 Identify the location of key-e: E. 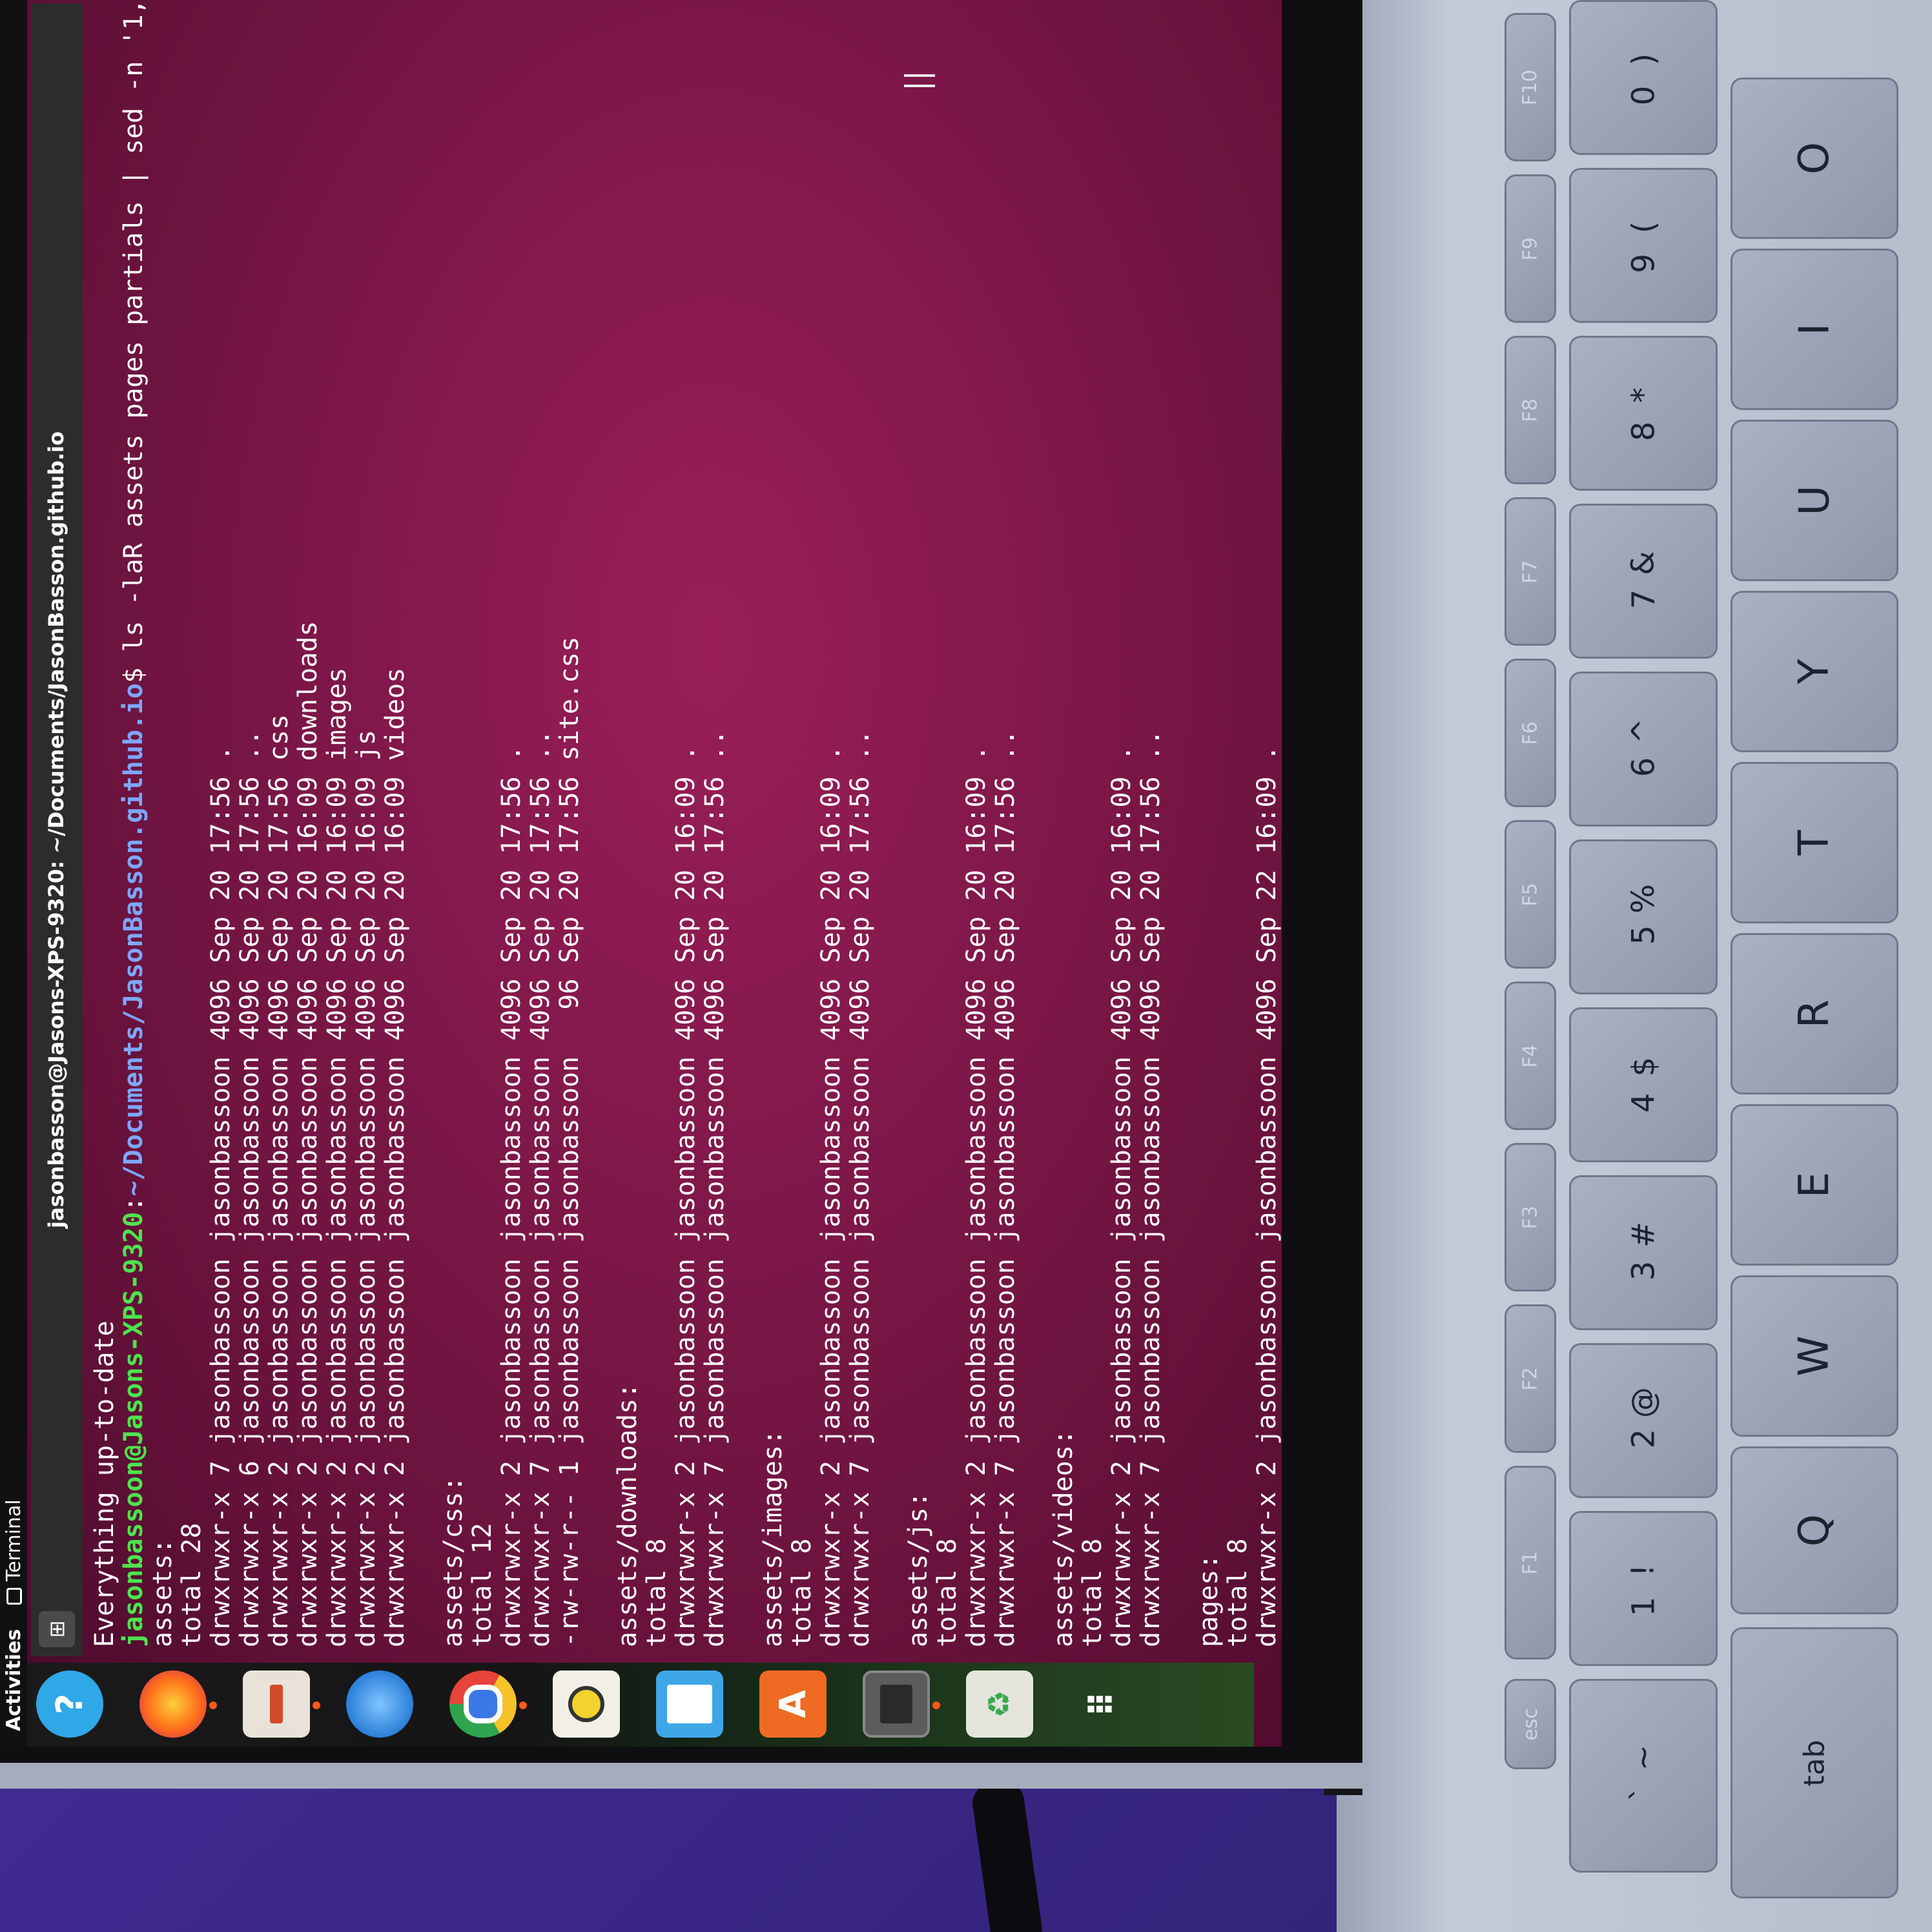
(1814, 1185).